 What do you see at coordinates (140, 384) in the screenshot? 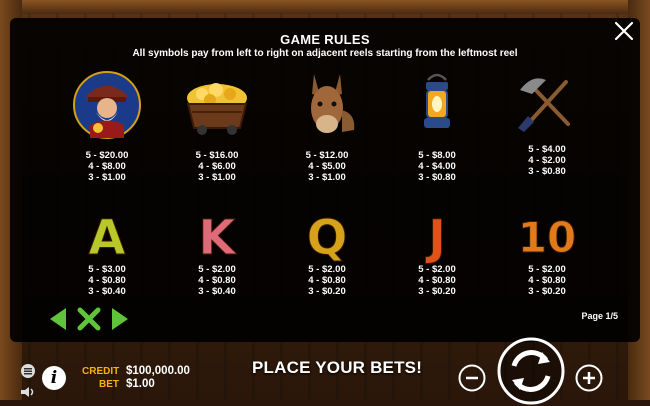
I see `bet-value: $1.00` at bounding box center [140, 384].